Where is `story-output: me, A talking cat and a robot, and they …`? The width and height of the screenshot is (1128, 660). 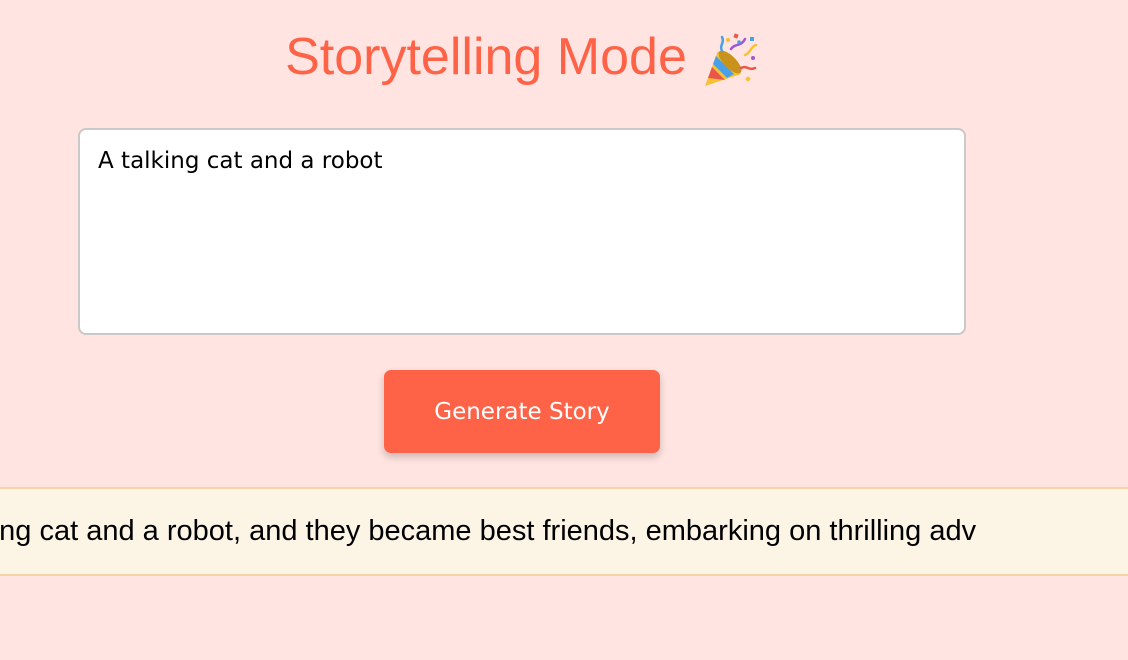
story-output: me, A talking cat and a robot, and they … is located at coordinates (564, 531).